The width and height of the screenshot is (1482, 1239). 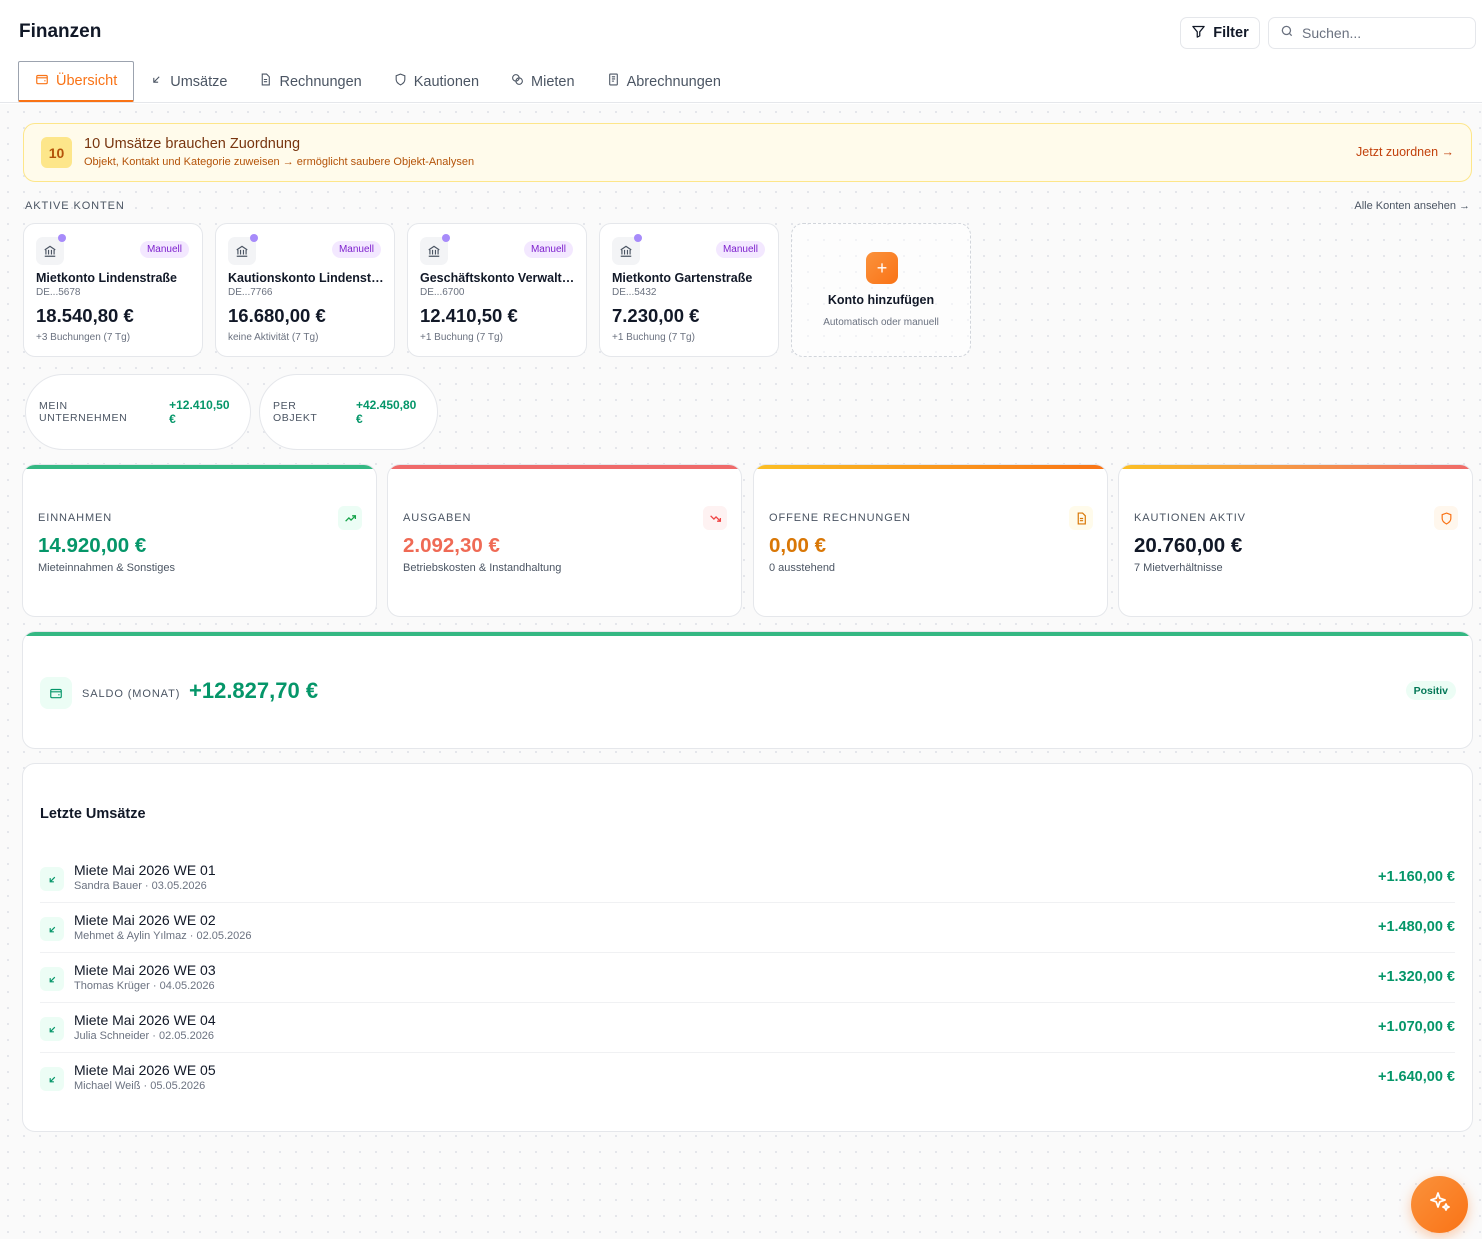 I want to click on saldo-label: SALDO (MONAT), so click(x=131, y=694).